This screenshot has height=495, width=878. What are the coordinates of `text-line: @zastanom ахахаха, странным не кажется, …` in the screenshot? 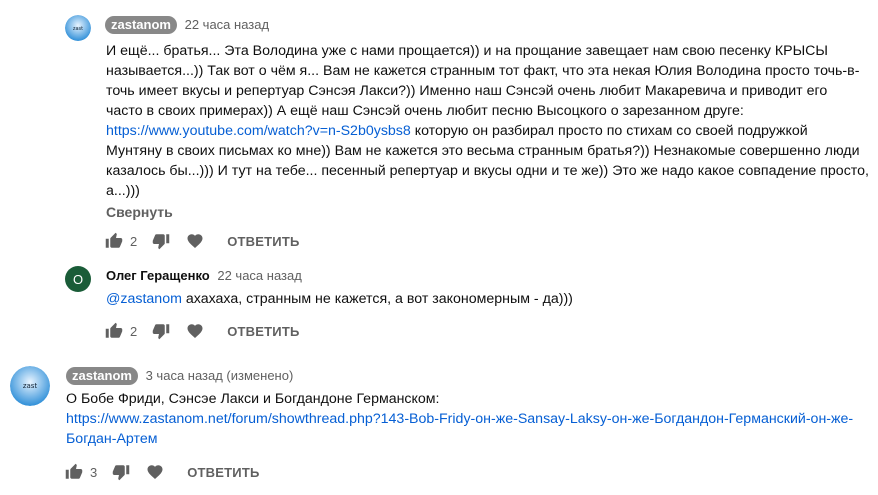 It's located at (339, 299).